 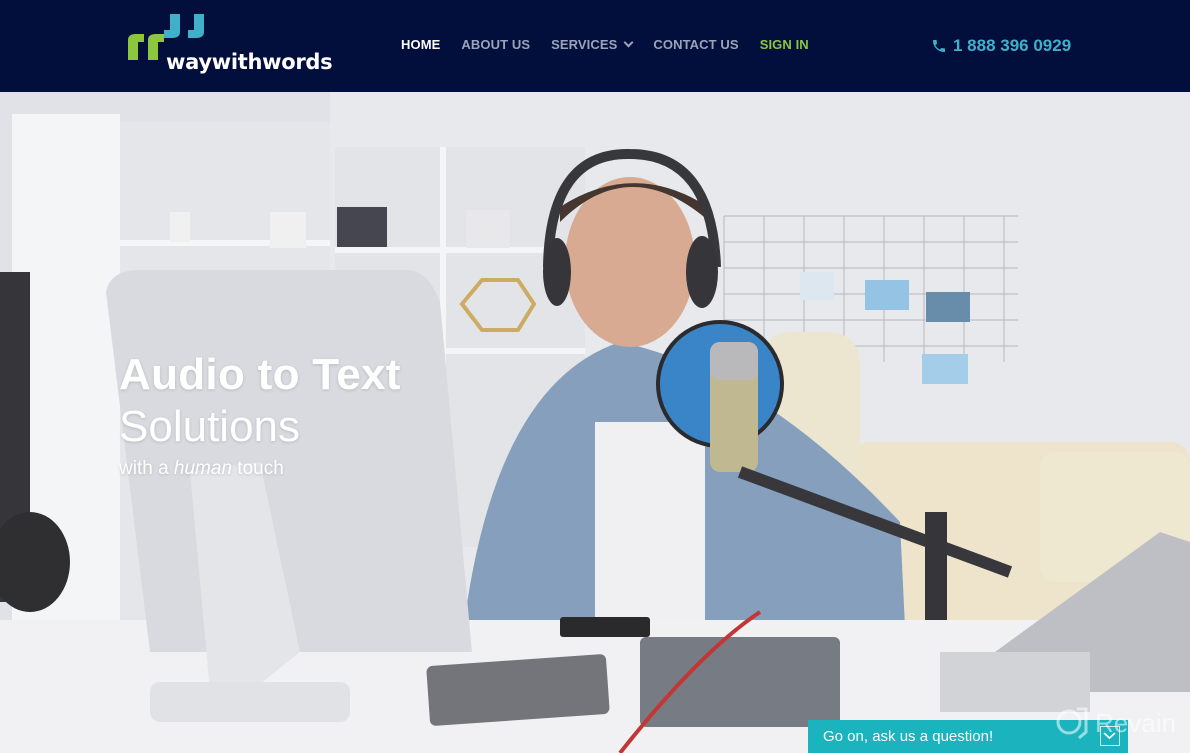 I want to click on tagline-emphasis: human, so click(x=203, y=468).